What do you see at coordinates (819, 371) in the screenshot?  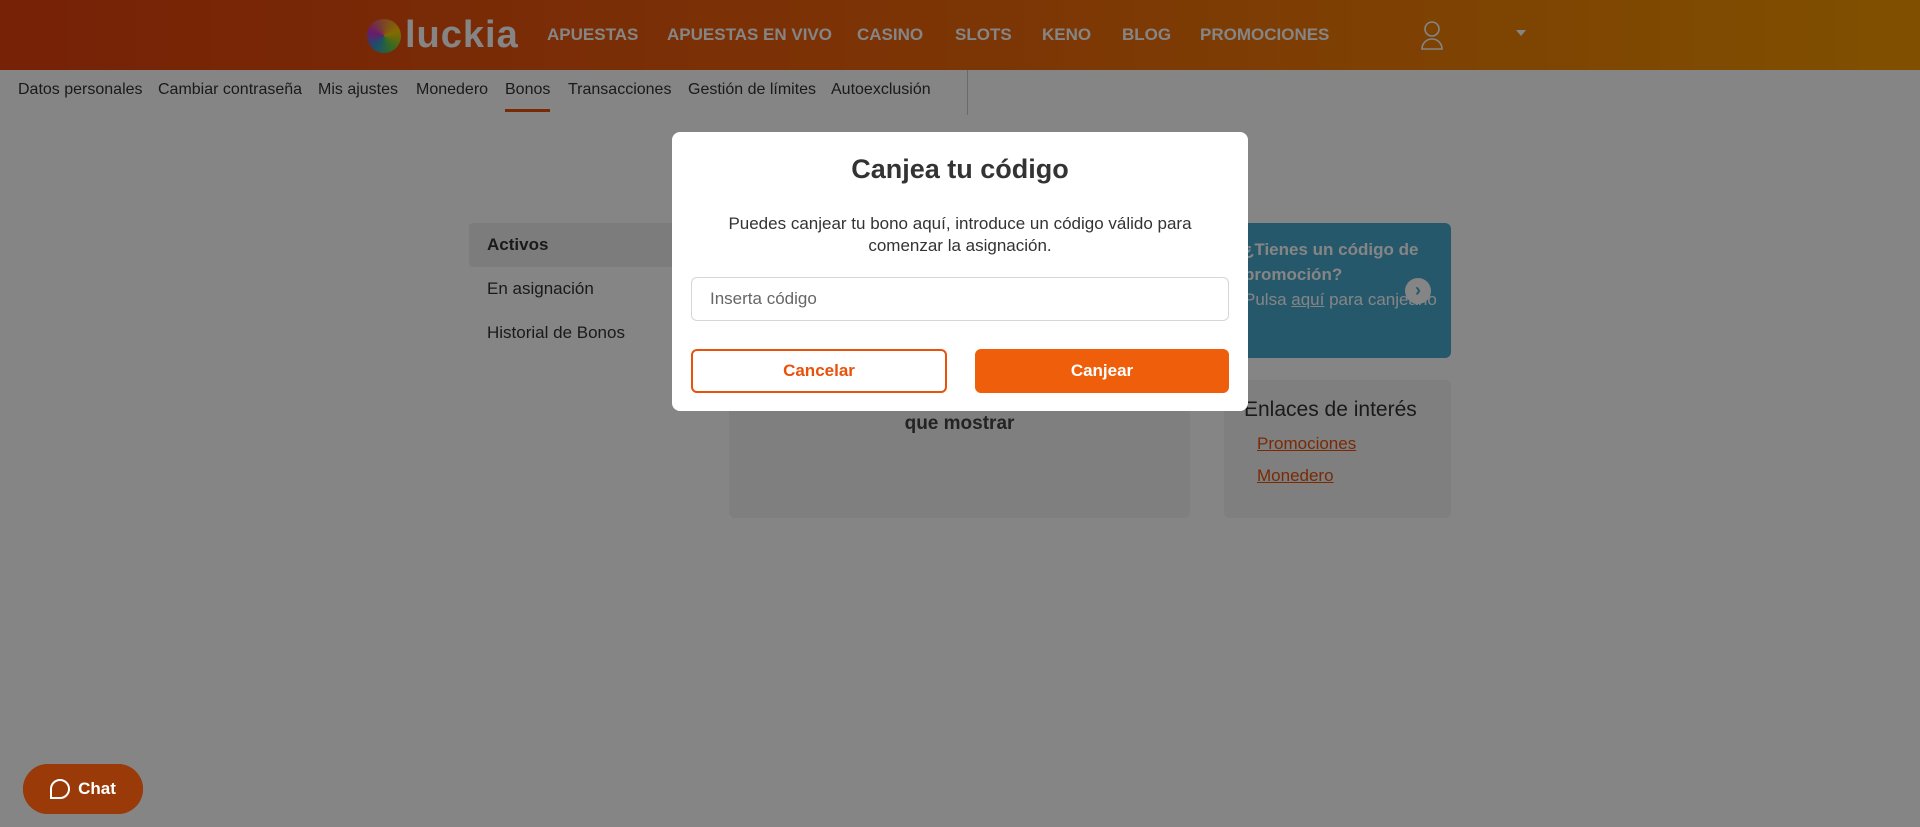 I see `cancel-button: Cancelar` at bounding box center [819, 371].